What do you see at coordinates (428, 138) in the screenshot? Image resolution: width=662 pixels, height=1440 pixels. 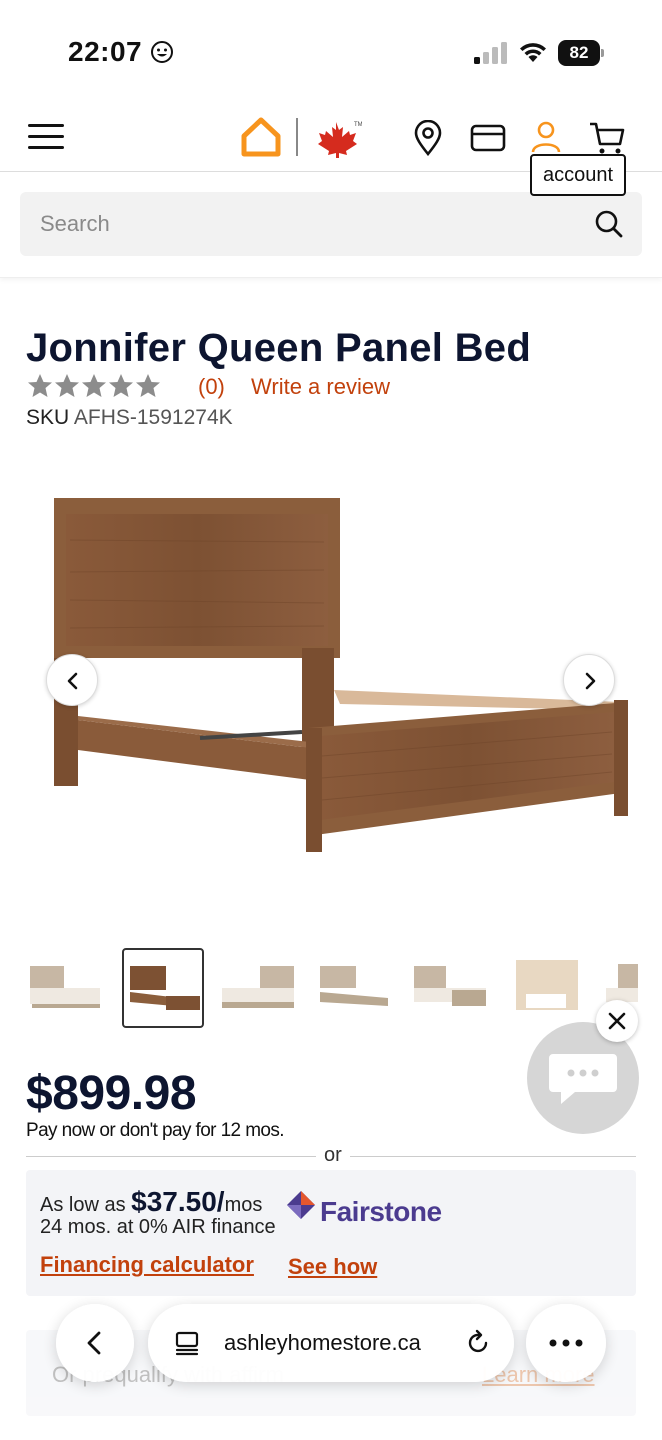 I see `location-icon` at bounding box center [428, 138].